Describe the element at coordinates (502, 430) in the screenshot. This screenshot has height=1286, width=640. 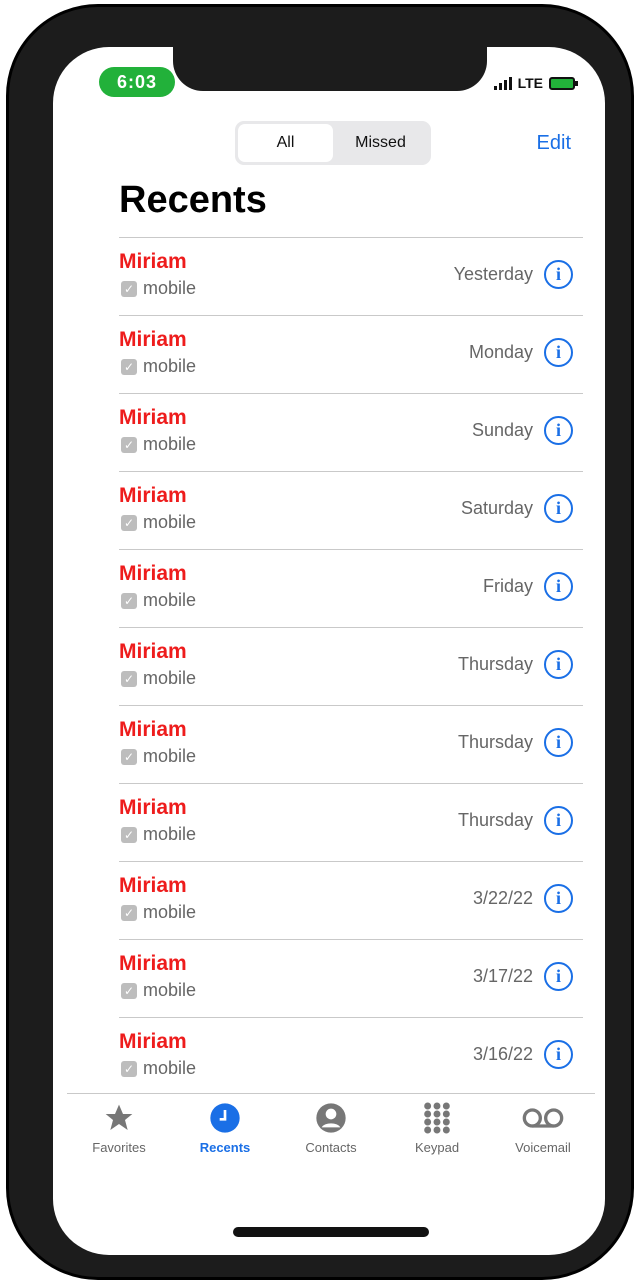
I see `call-date: Sunday` at that location.